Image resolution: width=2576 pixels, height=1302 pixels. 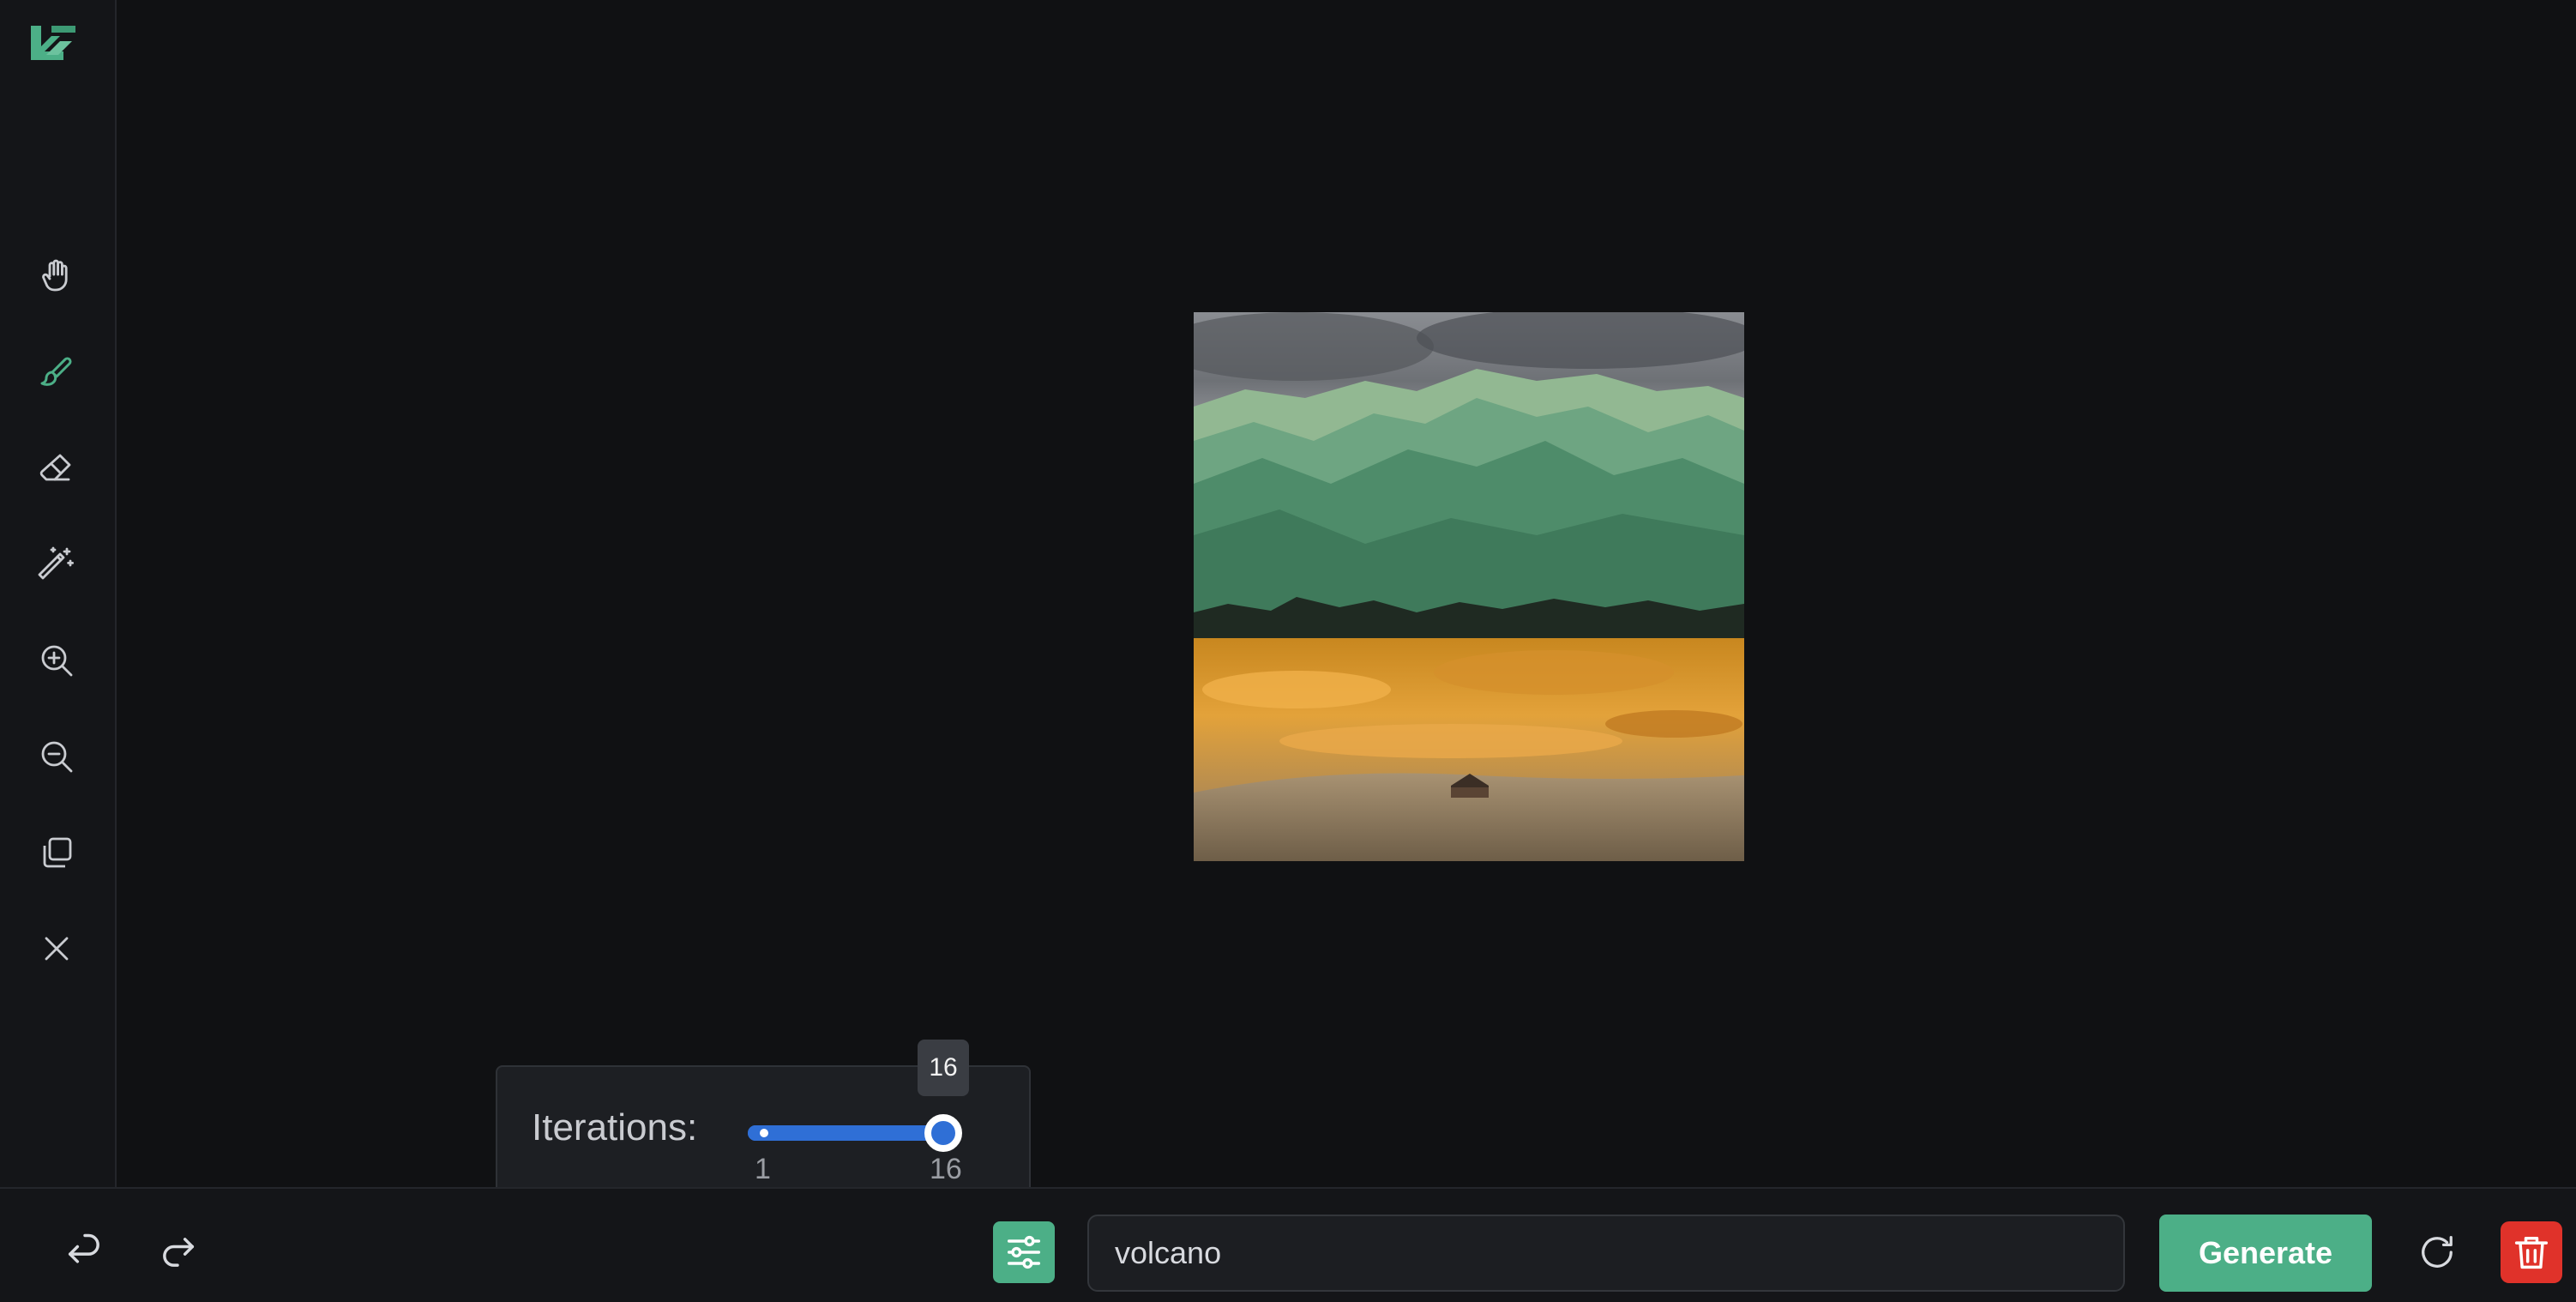 I want to click on magic-wand-icon, so click(x=56, y=563).